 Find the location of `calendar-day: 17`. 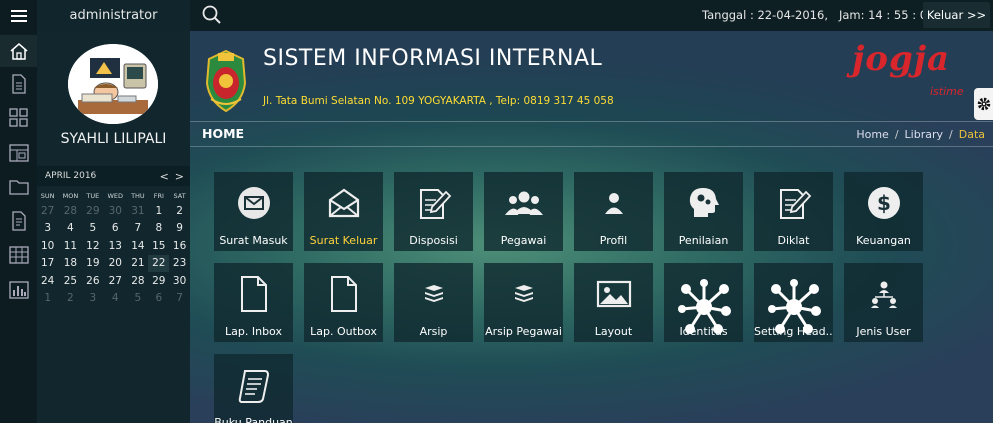

calendar-day: 17 is located at coordinates (47, 264).